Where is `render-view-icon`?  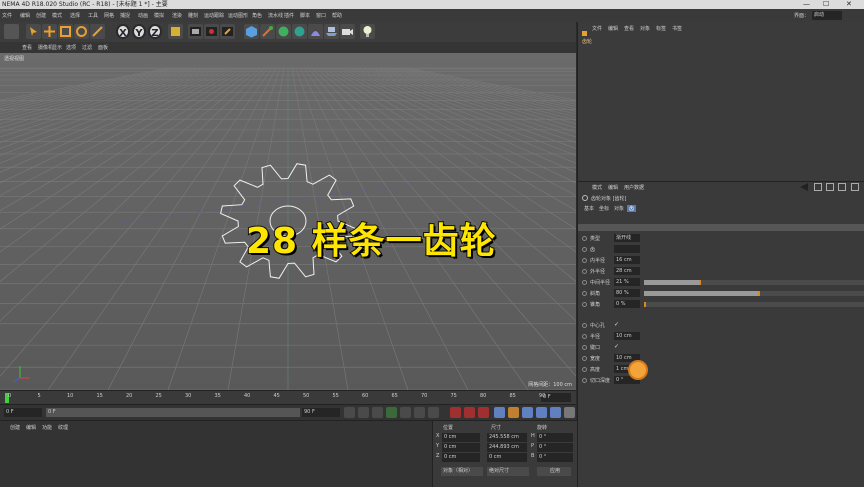
render-view-icon is located at coordinates (195, 31).